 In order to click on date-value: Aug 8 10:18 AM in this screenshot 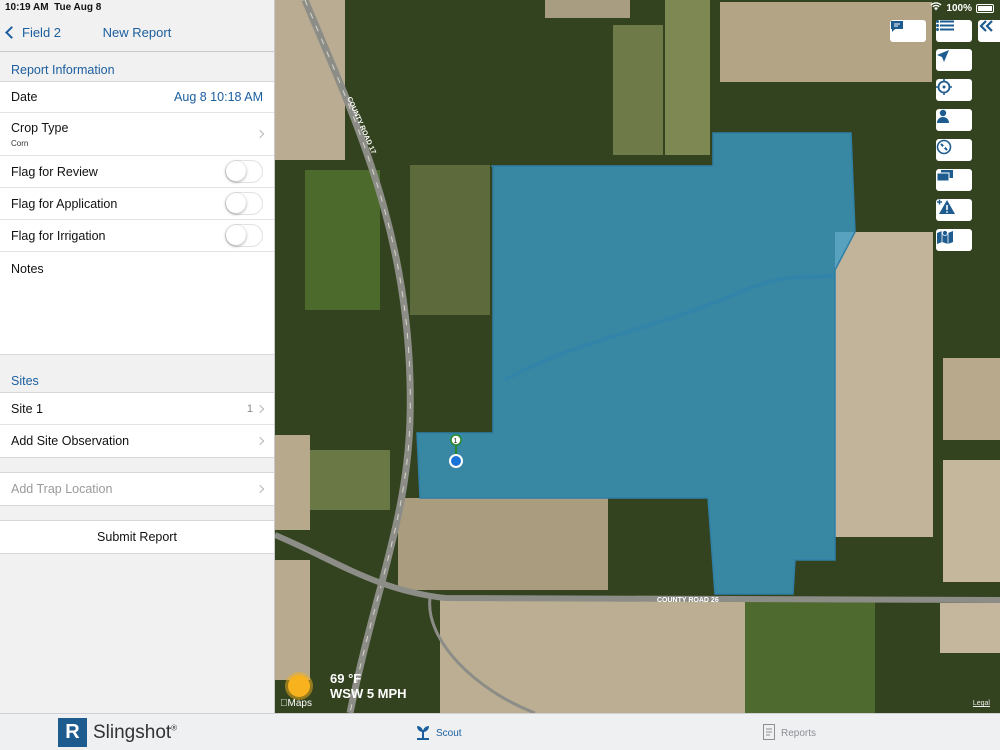, I will do `click(218, 97)`.